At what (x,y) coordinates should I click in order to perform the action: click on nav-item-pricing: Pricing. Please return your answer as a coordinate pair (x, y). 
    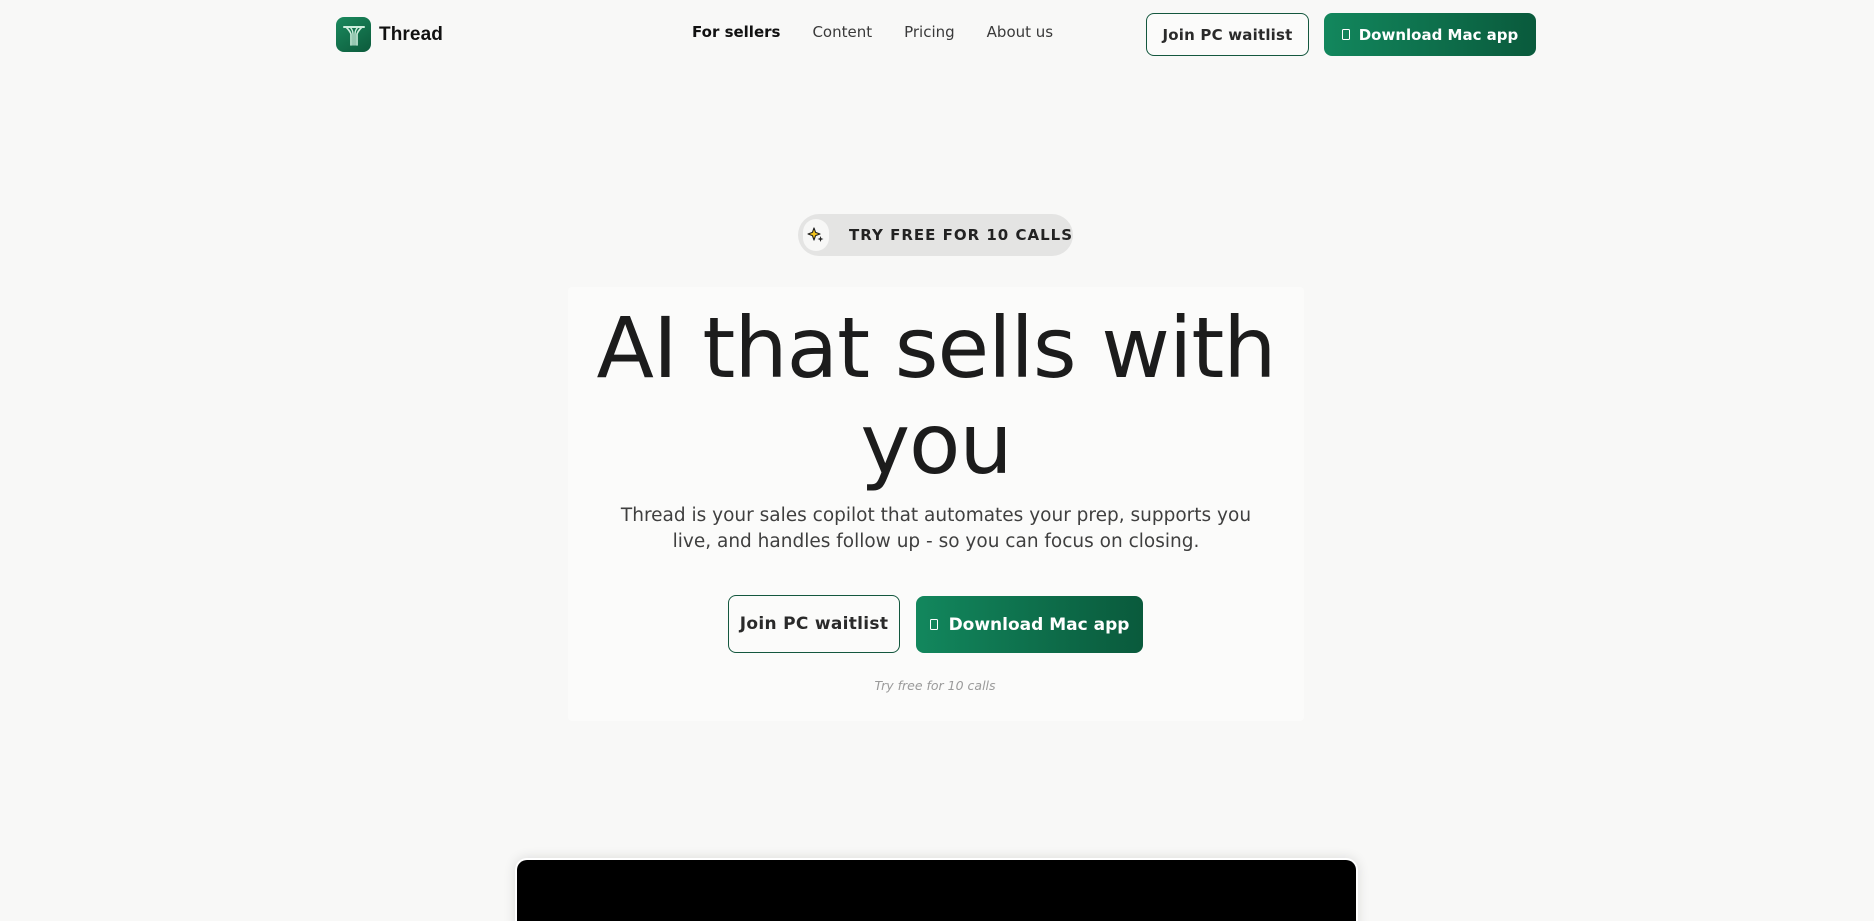
    Looking at the image, I should click on (929, 32).